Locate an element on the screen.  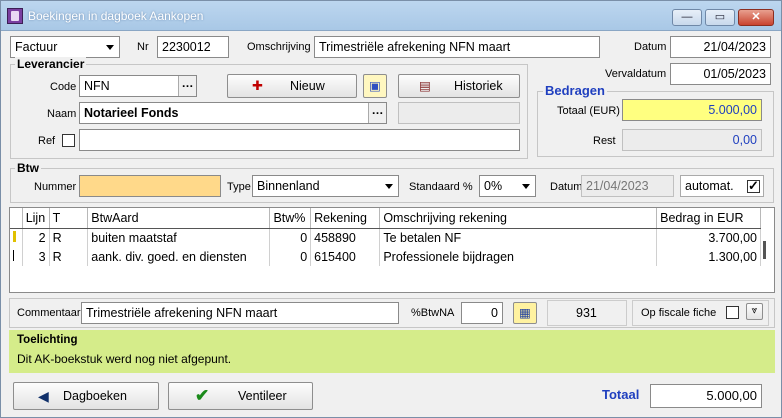
btw-nummer-field is located at coordinates (150, 186).